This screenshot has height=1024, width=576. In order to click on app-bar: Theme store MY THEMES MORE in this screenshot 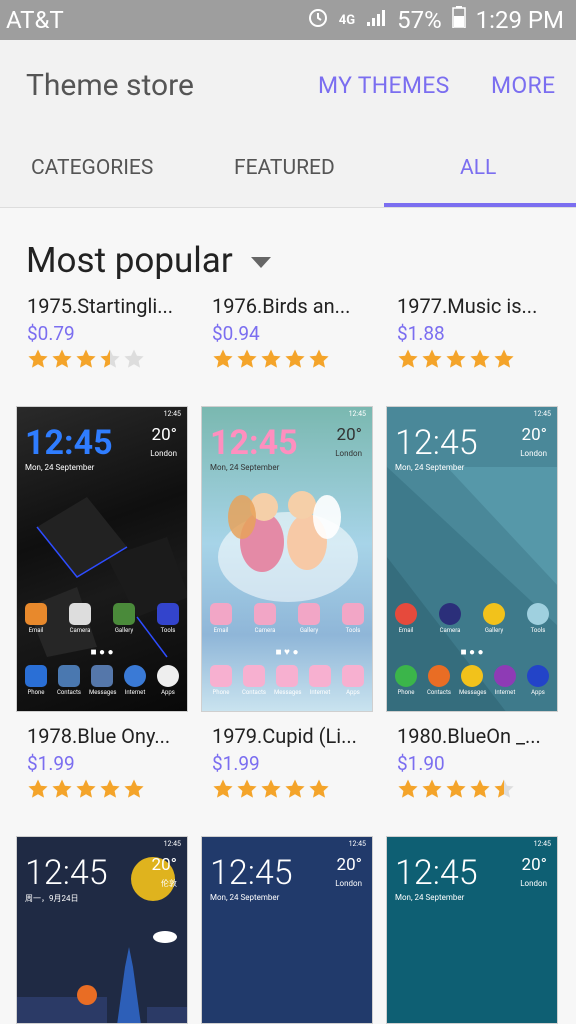, I will do `click(288, 86)`.